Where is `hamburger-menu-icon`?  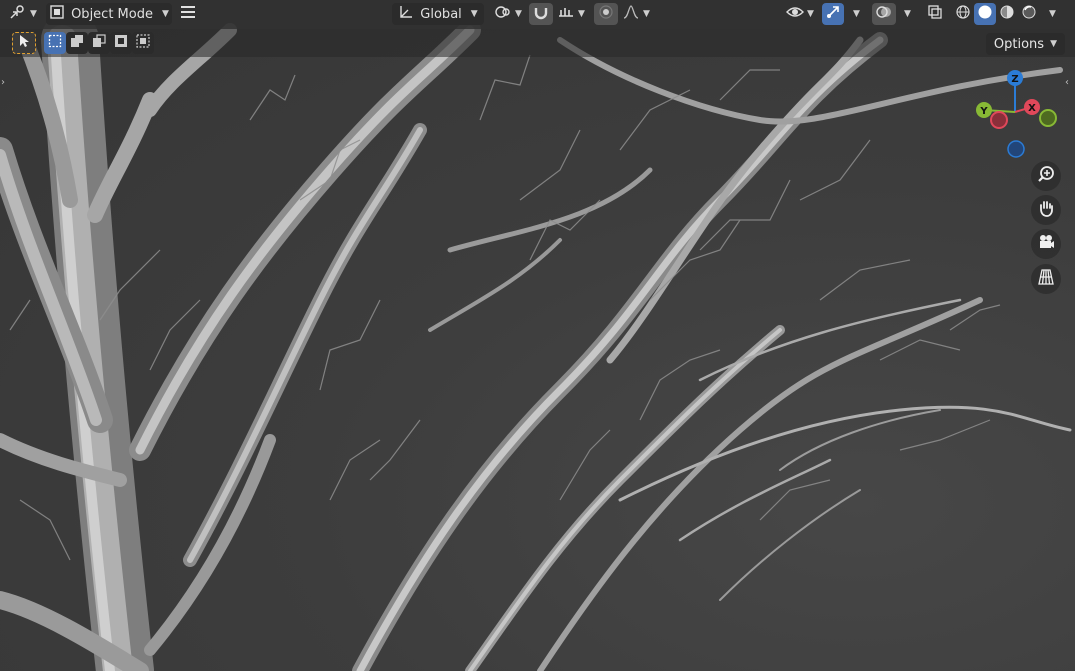
hamburger-menu-icon is located at coordinates (188, 14).